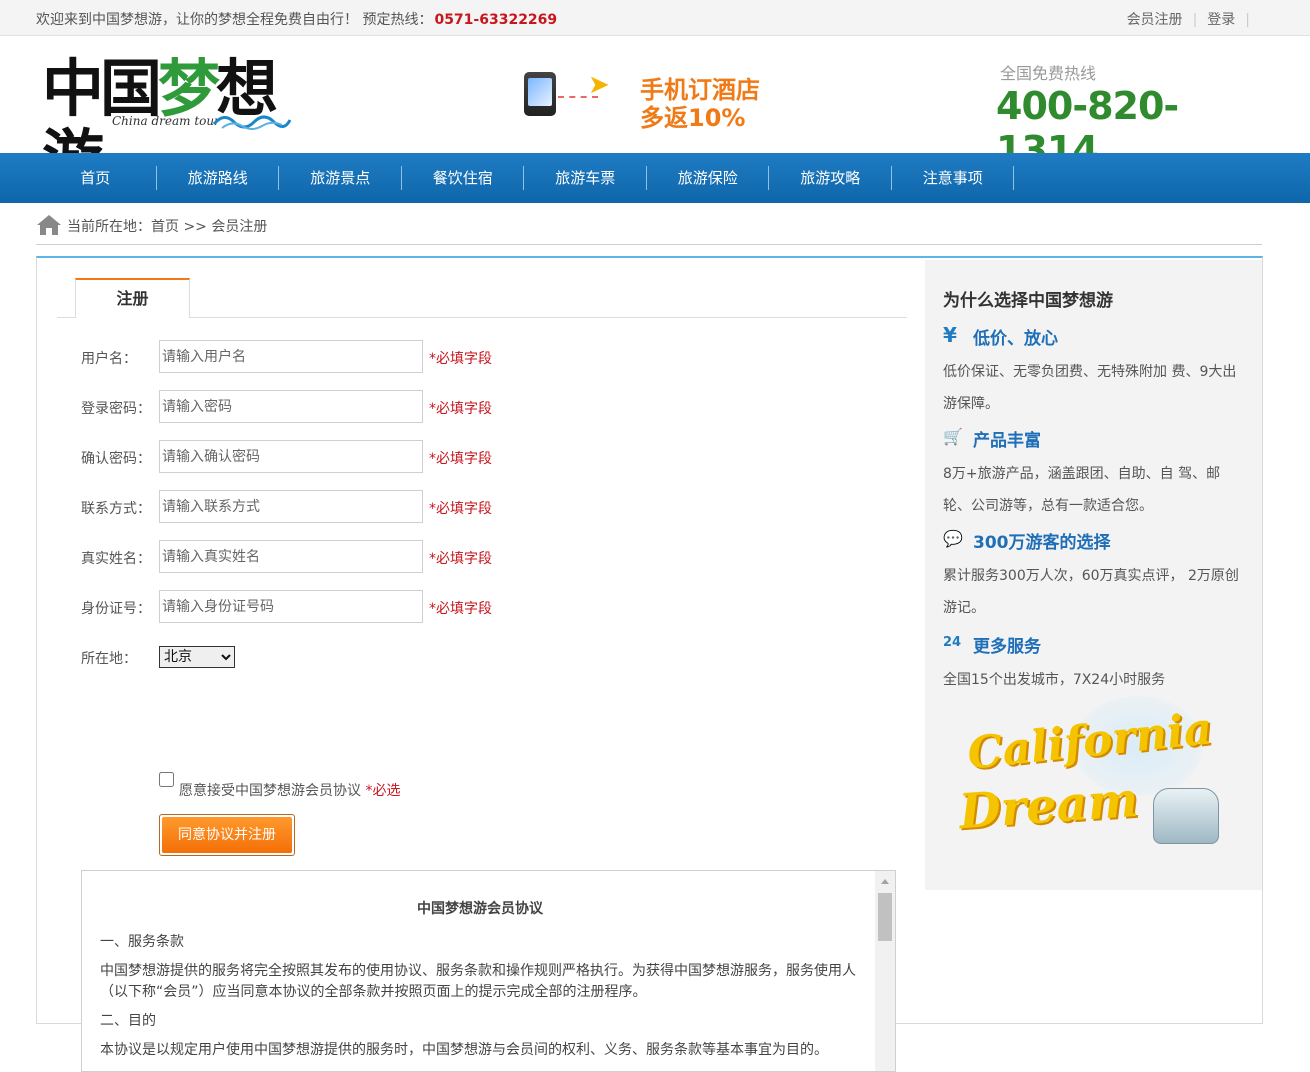  What do you see at coordinates (885, 881) in the screenshot?
I see `scroll-up-icon` at bounding box center [885, 881].